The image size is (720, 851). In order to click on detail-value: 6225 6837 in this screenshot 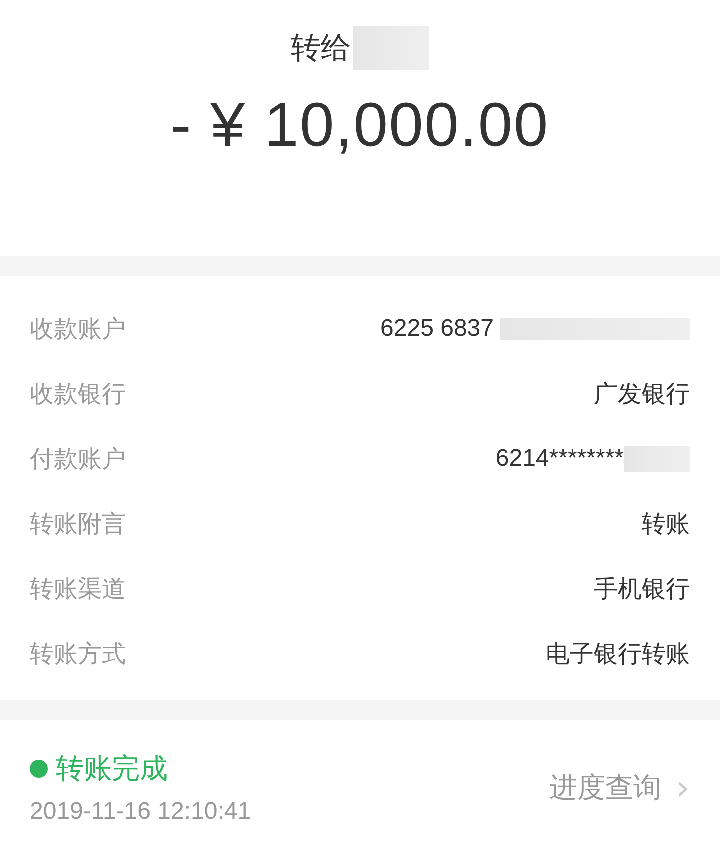, I will do `click(437, 328)`.